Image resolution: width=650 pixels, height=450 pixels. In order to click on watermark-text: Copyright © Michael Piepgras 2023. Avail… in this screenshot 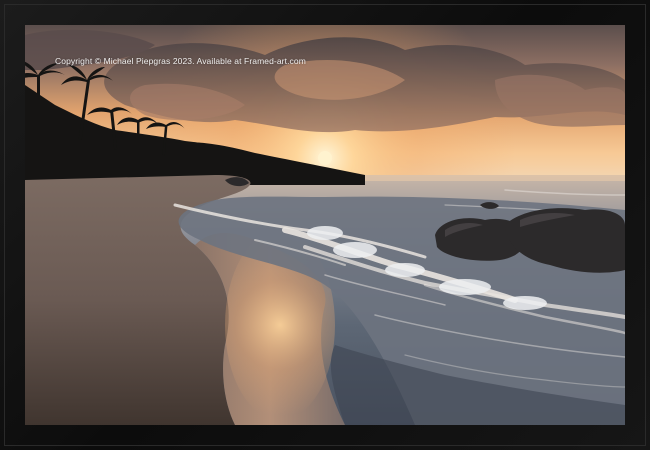, I will do `click(180, 61)`.